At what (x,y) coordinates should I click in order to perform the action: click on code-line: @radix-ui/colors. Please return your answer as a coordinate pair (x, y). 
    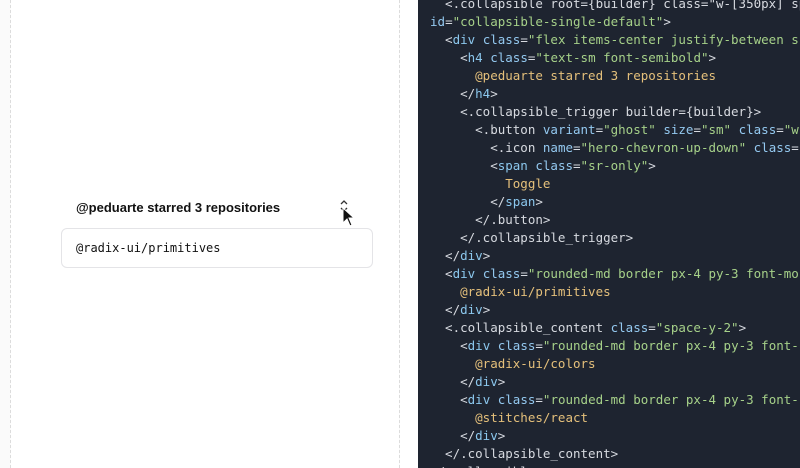
    Looking at the image, I should click on (513, 364).